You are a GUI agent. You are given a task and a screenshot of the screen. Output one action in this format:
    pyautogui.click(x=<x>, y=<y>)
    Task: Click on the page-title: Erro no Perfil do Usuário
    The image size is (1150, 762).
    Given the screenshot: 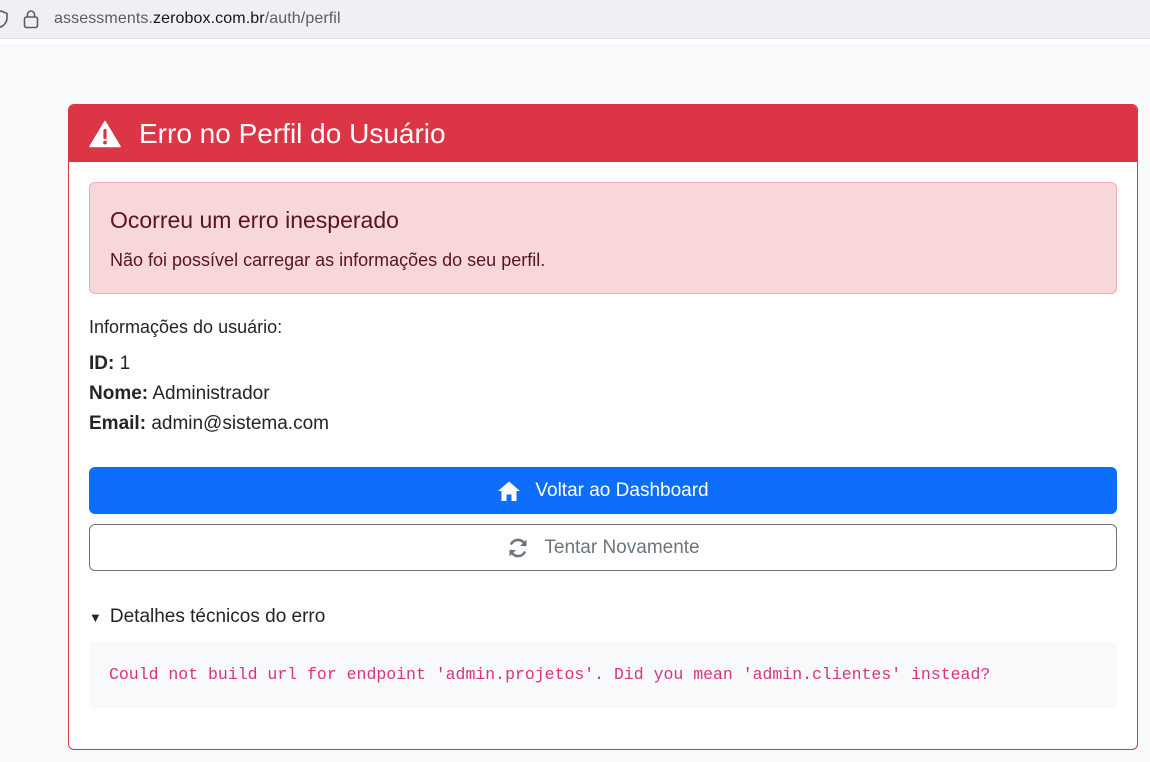 What is the action you would take?
    pyautogui.click(x=292, y=133)
    